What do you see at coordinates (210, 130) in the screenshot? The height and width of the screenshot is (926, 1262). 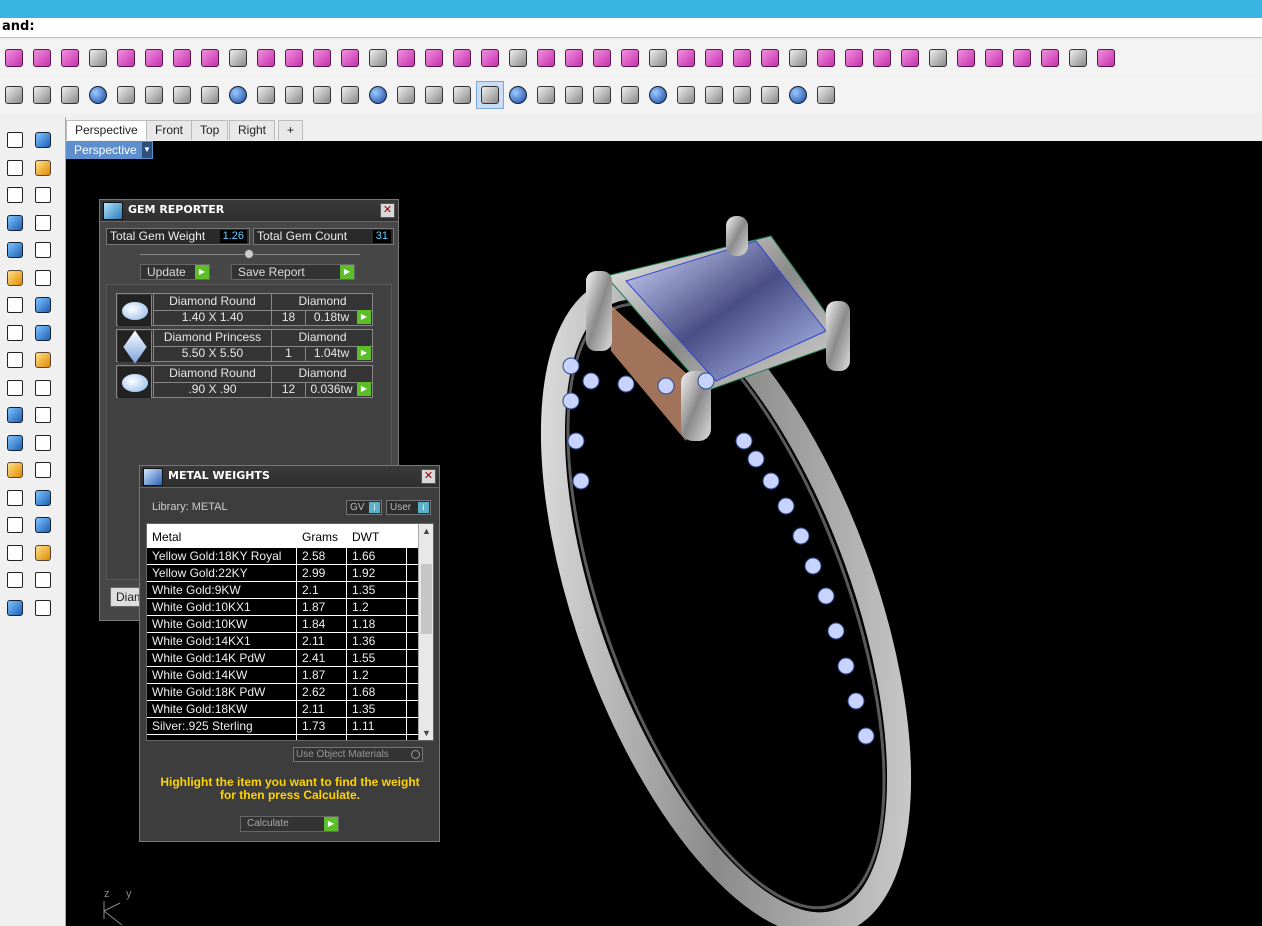 I see `tab-top: Top` at bounding box center [210, 130].